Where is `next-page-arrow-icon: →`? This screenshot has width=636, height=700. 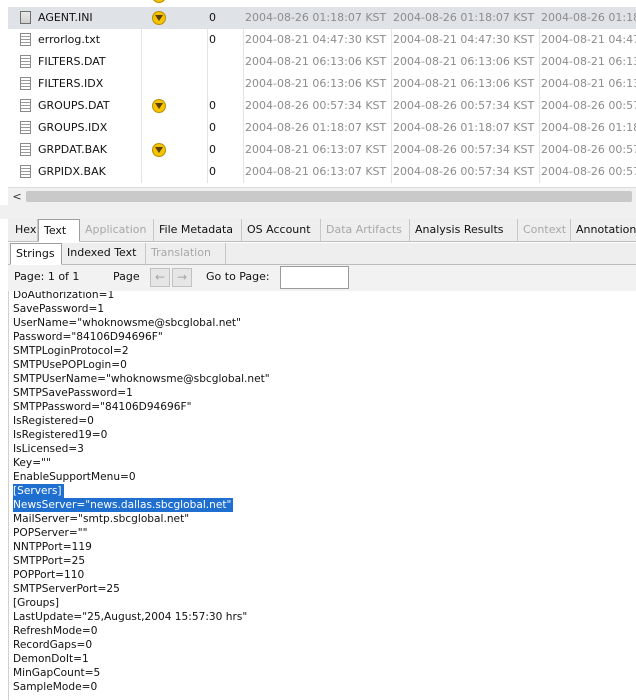
next-page-arrow-icon: → is located at coordinates (182, 277).